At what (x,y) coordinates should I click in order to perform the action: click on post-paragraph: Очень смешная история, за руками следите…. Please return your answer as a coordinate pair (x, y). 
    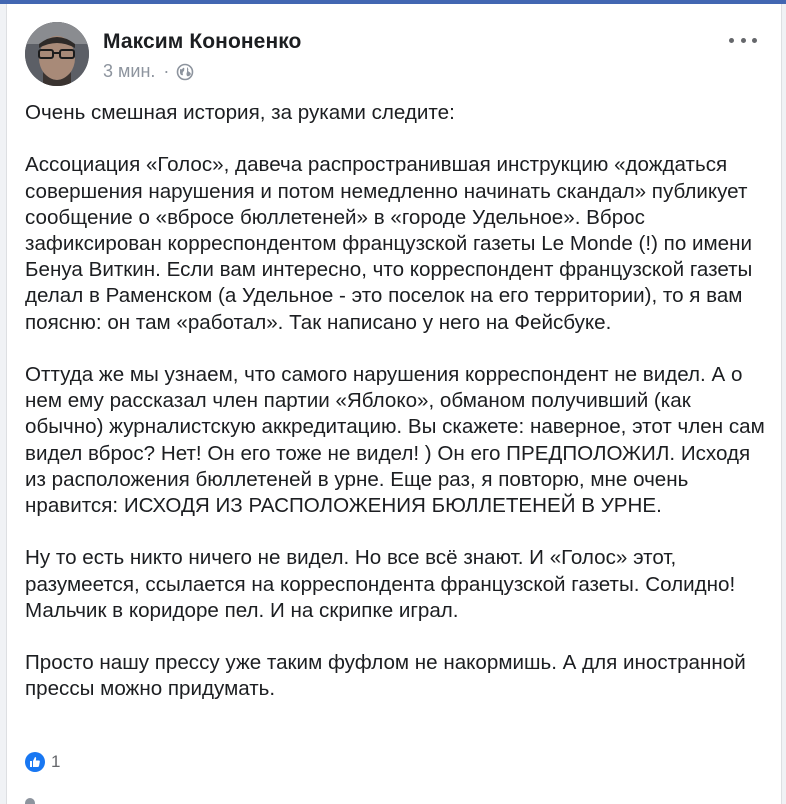
    Looking at the image, I should click on (240, 112).